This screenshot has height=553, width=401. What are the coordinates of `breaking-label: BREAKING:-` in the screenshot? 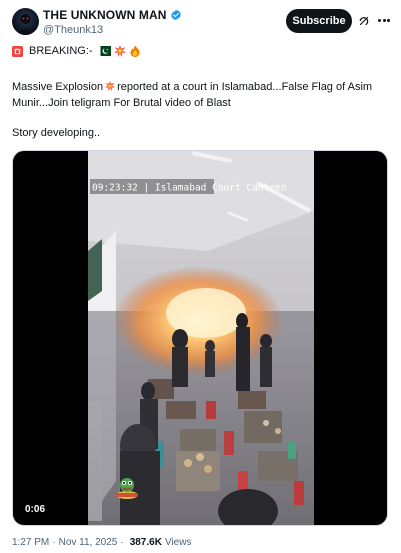 It's located at (61, 51).